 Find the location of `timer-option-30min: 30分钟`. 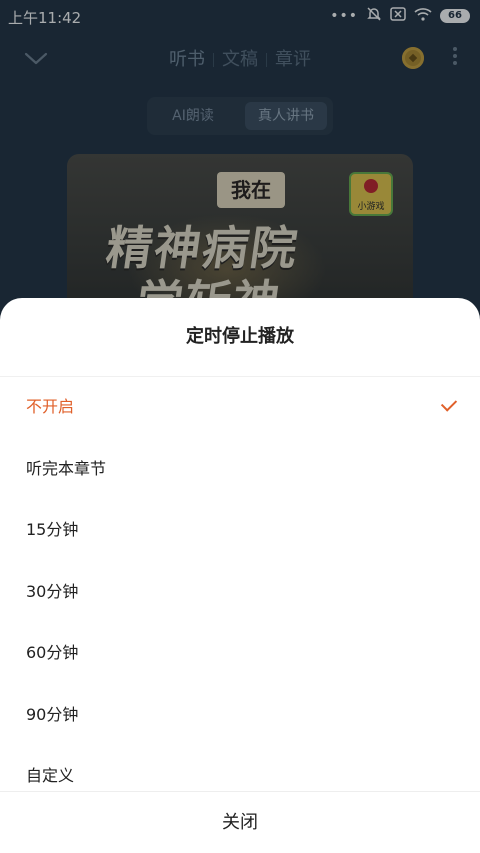

timer-option-30min: 30分钟 is located at coordinates (240, 592).